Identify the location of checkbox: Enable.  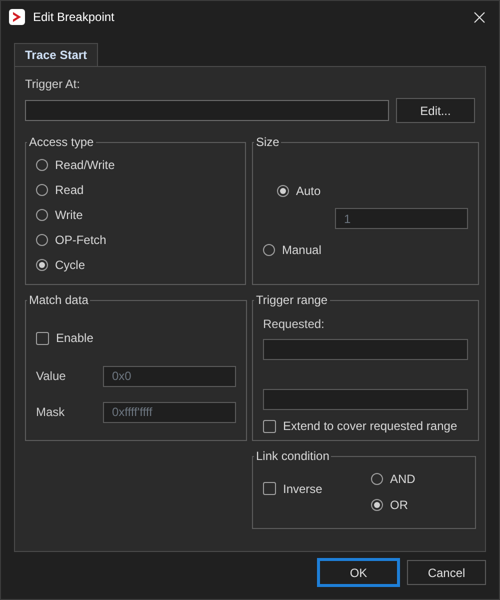
(65, 338).